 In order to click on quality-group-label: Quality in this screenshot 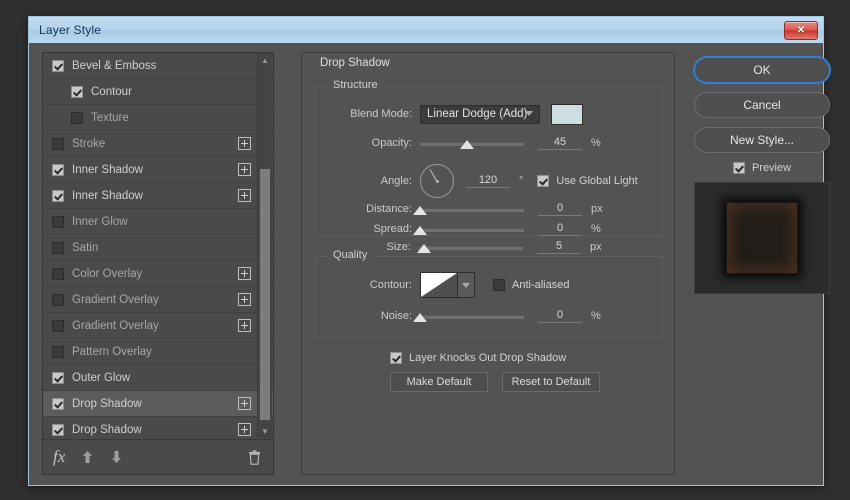, I will do `click(350, 255)`.